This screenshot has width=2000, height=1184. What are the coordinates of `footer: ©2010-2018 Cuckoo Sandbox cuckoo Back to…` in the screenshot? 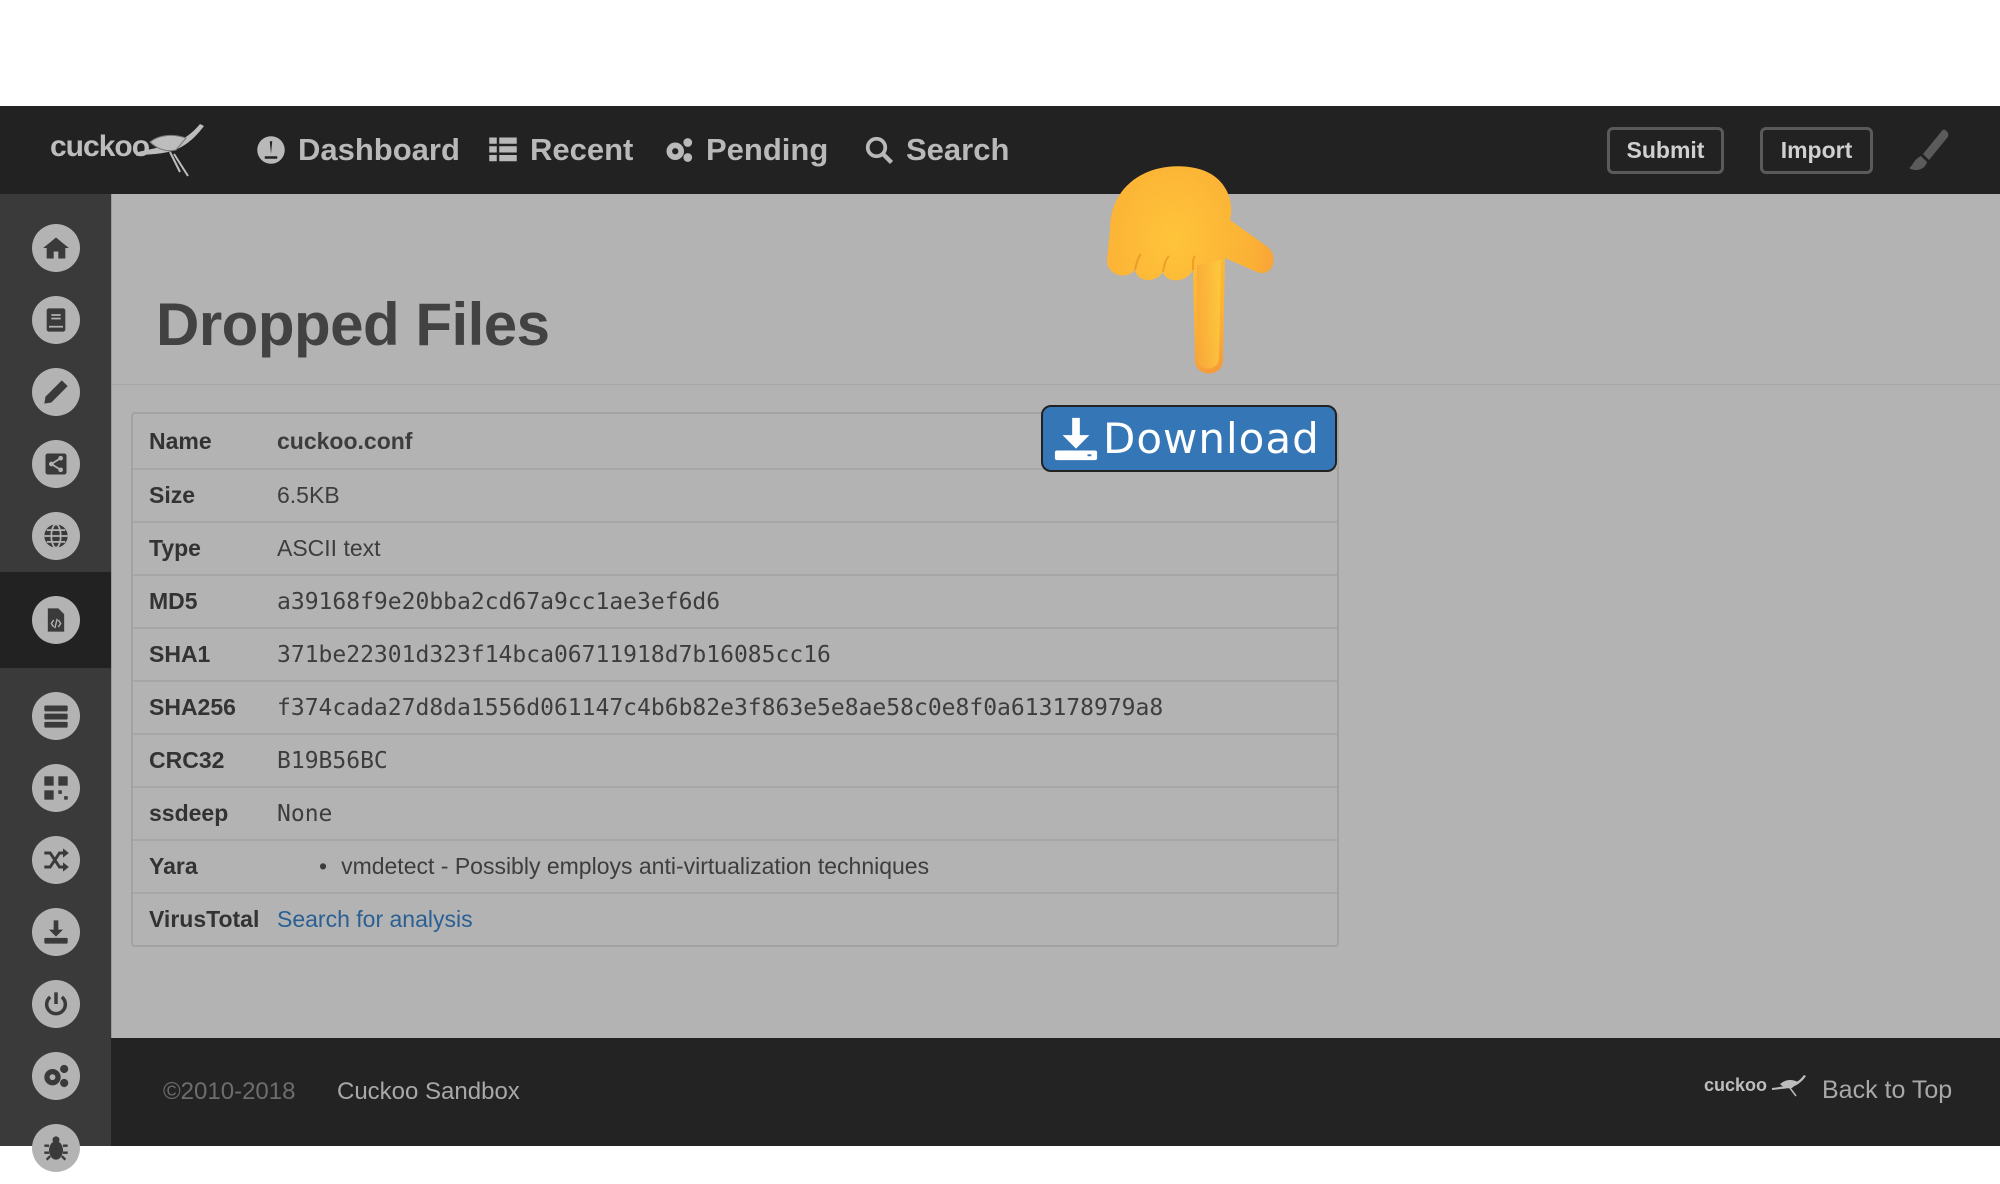 It's located at (1055, 1092).